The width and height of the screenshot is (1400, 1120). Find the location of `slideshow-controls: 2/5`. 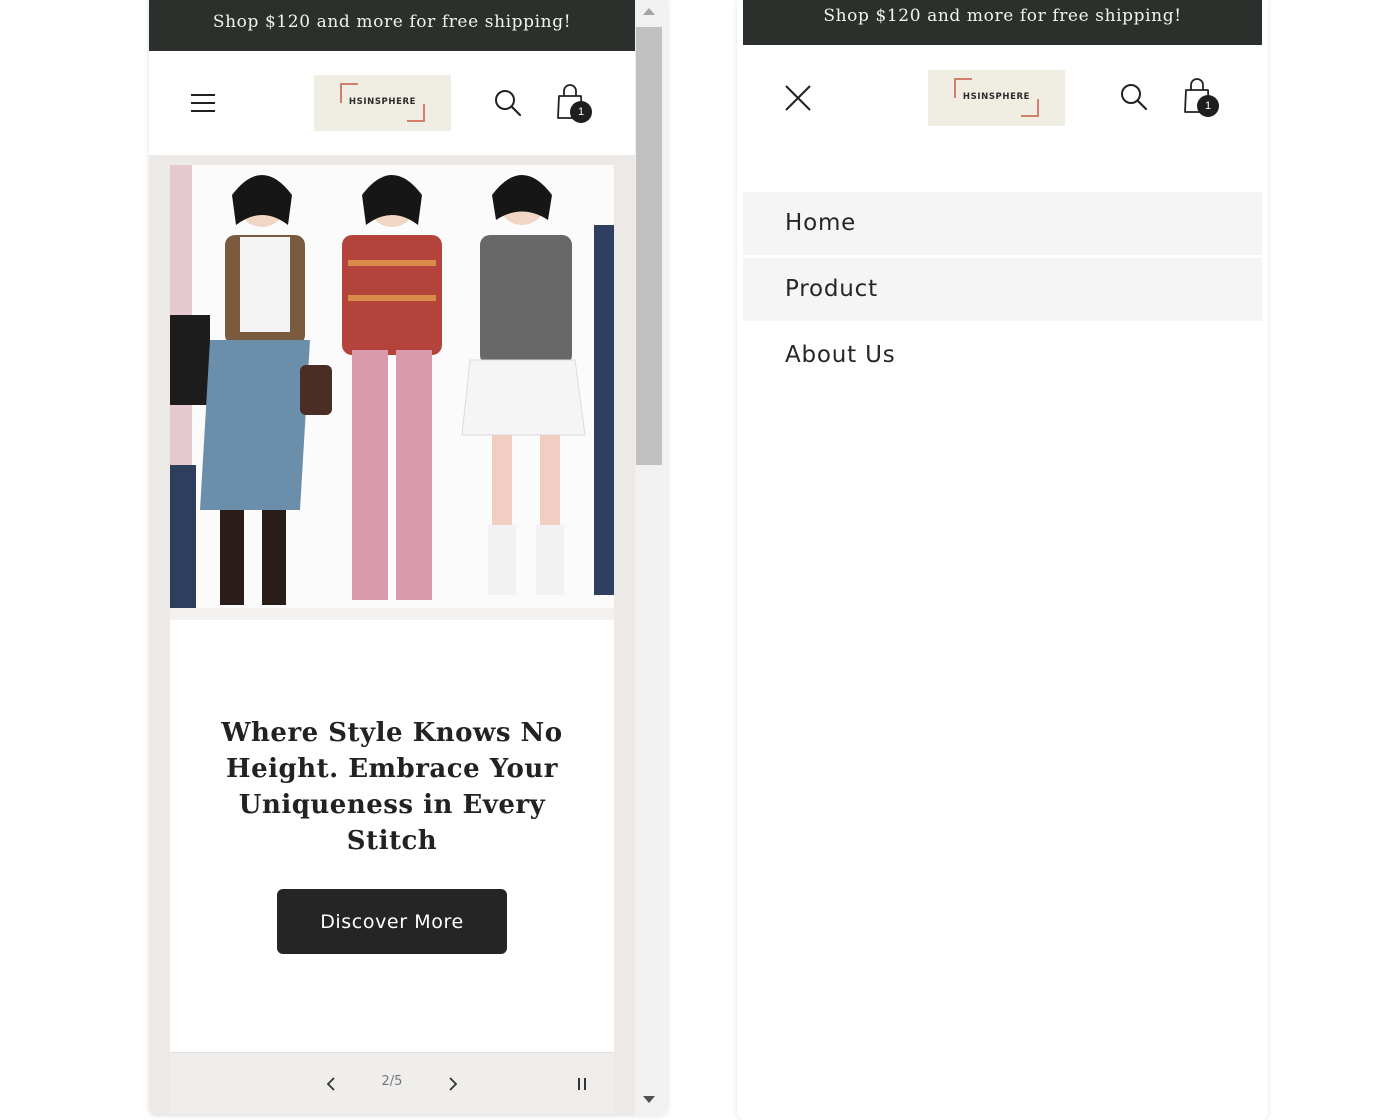

slideshow-controls: 2/5 is located at coordinates (392, 1083).